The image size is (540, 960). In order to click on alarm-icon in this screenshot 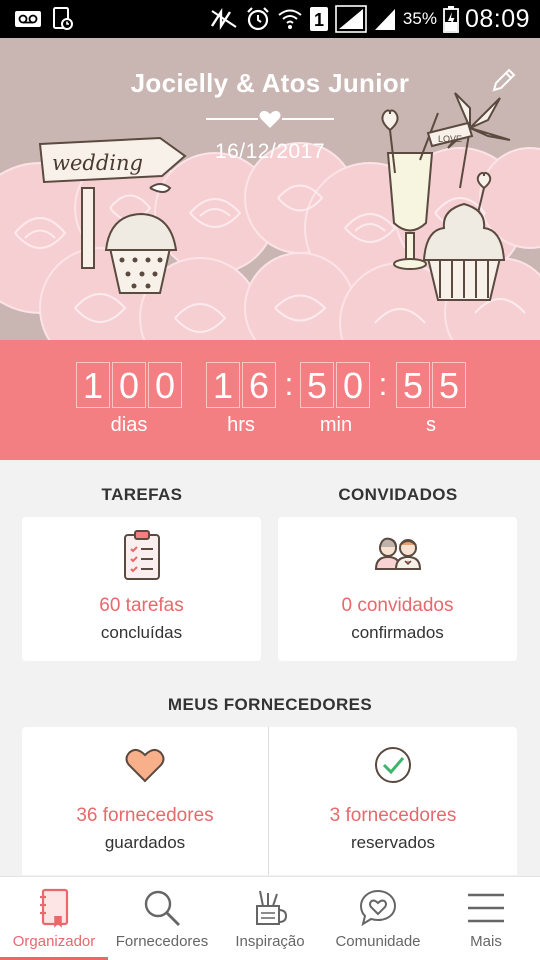, I will do `click(258, 19)`.